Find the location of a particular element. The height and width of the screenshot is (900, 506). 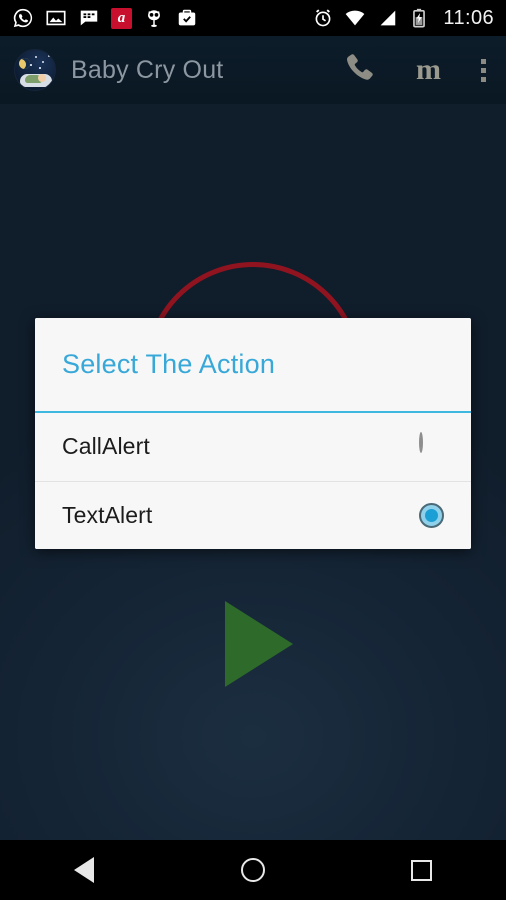

nav-back-button is located at coordinates (84, 870).